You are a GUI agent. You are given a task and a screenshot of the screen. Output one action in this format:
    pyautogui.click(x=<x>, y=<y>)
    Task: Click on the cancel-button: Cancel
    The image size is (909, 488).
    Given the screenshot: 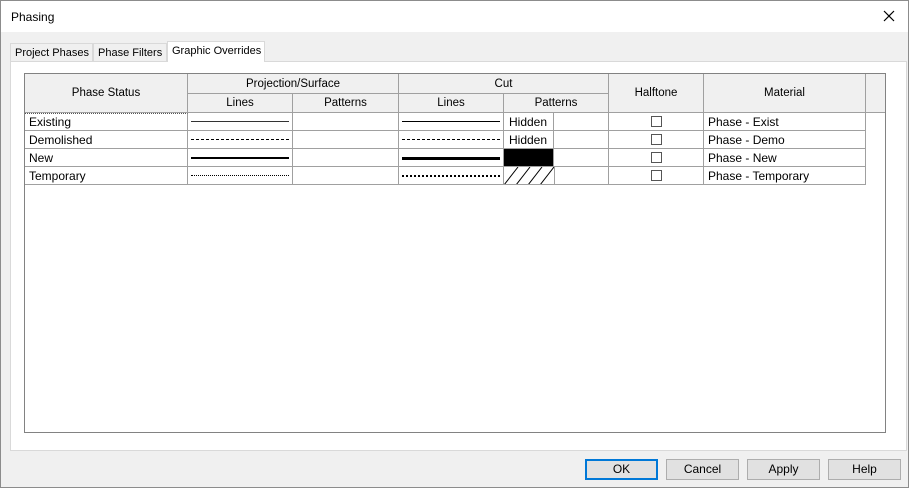 What is the action you would take?
    pyautogui.click(x=702, y=469)
    